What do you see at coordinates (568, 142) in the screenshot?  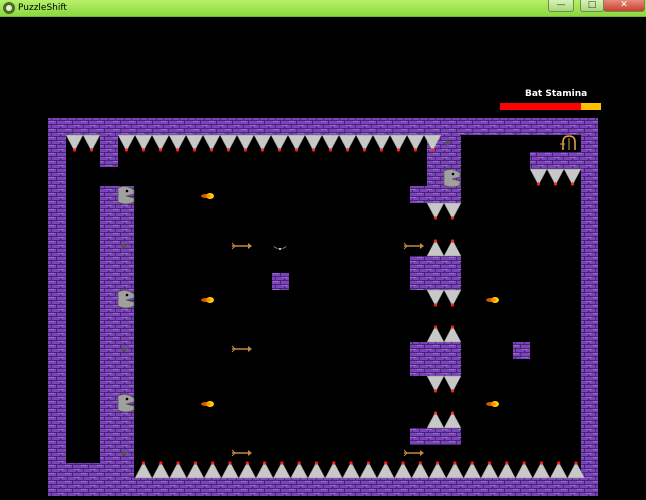 I see `exit-door-icon` at bounding box center [568, 142].